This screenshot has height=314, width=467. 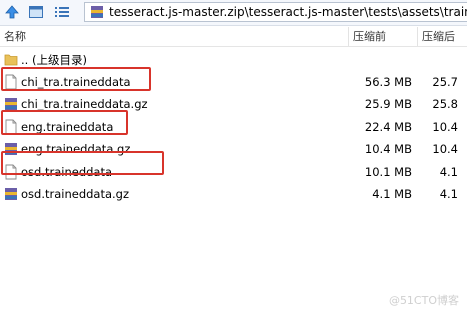 What do you see at coordinates (11, 60) in the screenshot?
I see `folder-icon` at bounding box center [11, 60].